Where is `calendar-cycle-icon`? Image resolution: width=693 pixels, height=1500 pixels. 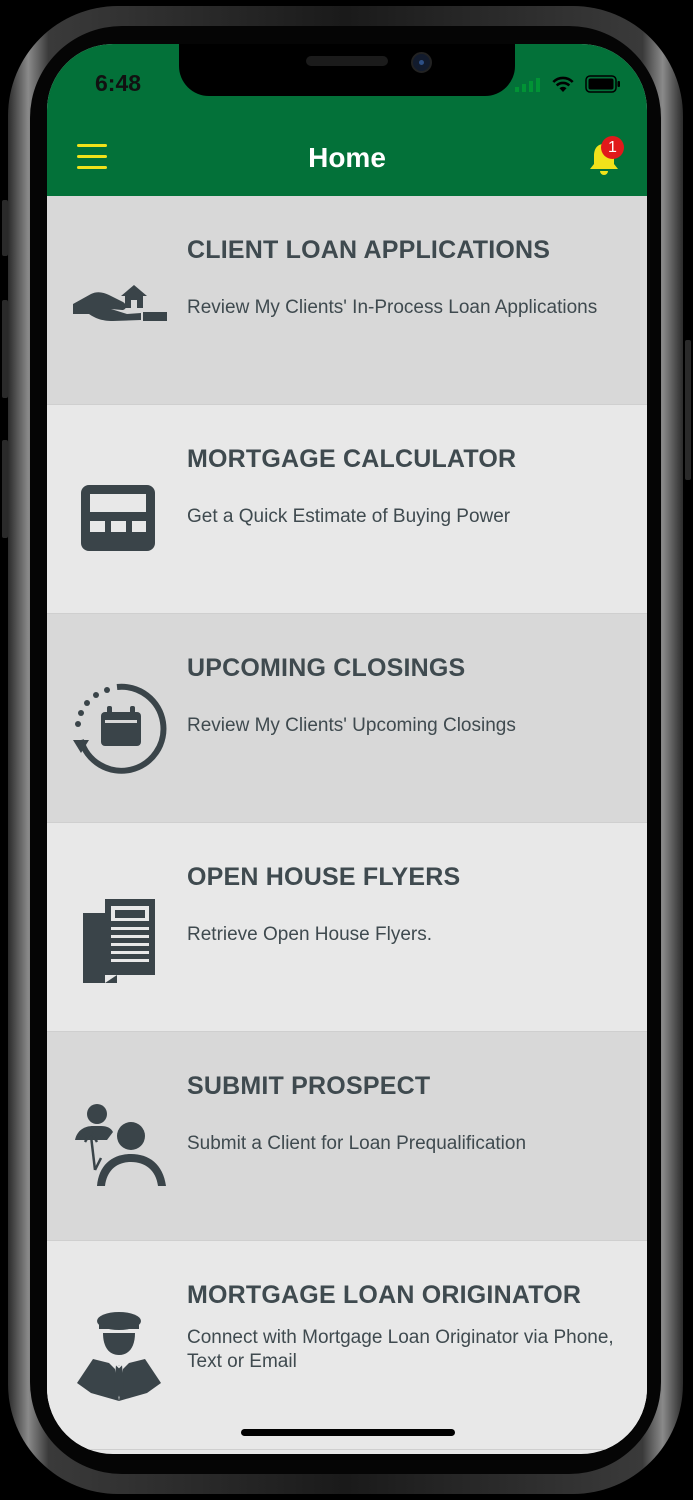 calendar-cycle-icon is located at coordinates (120, 728).